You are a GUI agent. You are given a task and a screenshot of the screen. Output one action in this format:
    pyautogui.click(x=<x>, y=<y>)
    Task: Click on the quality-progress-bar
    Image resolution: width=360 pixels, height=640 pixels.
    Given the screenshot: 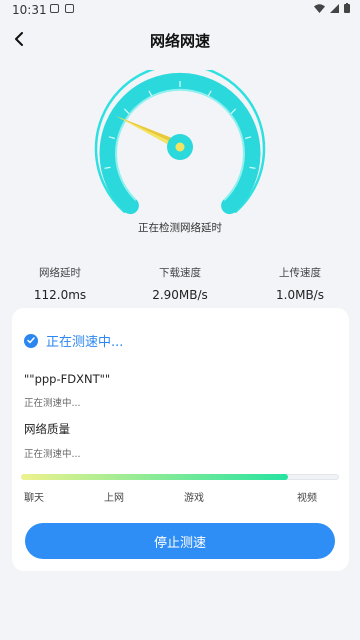 What is the action you would take?
    pyautogui.click(x=180, y=477)
    